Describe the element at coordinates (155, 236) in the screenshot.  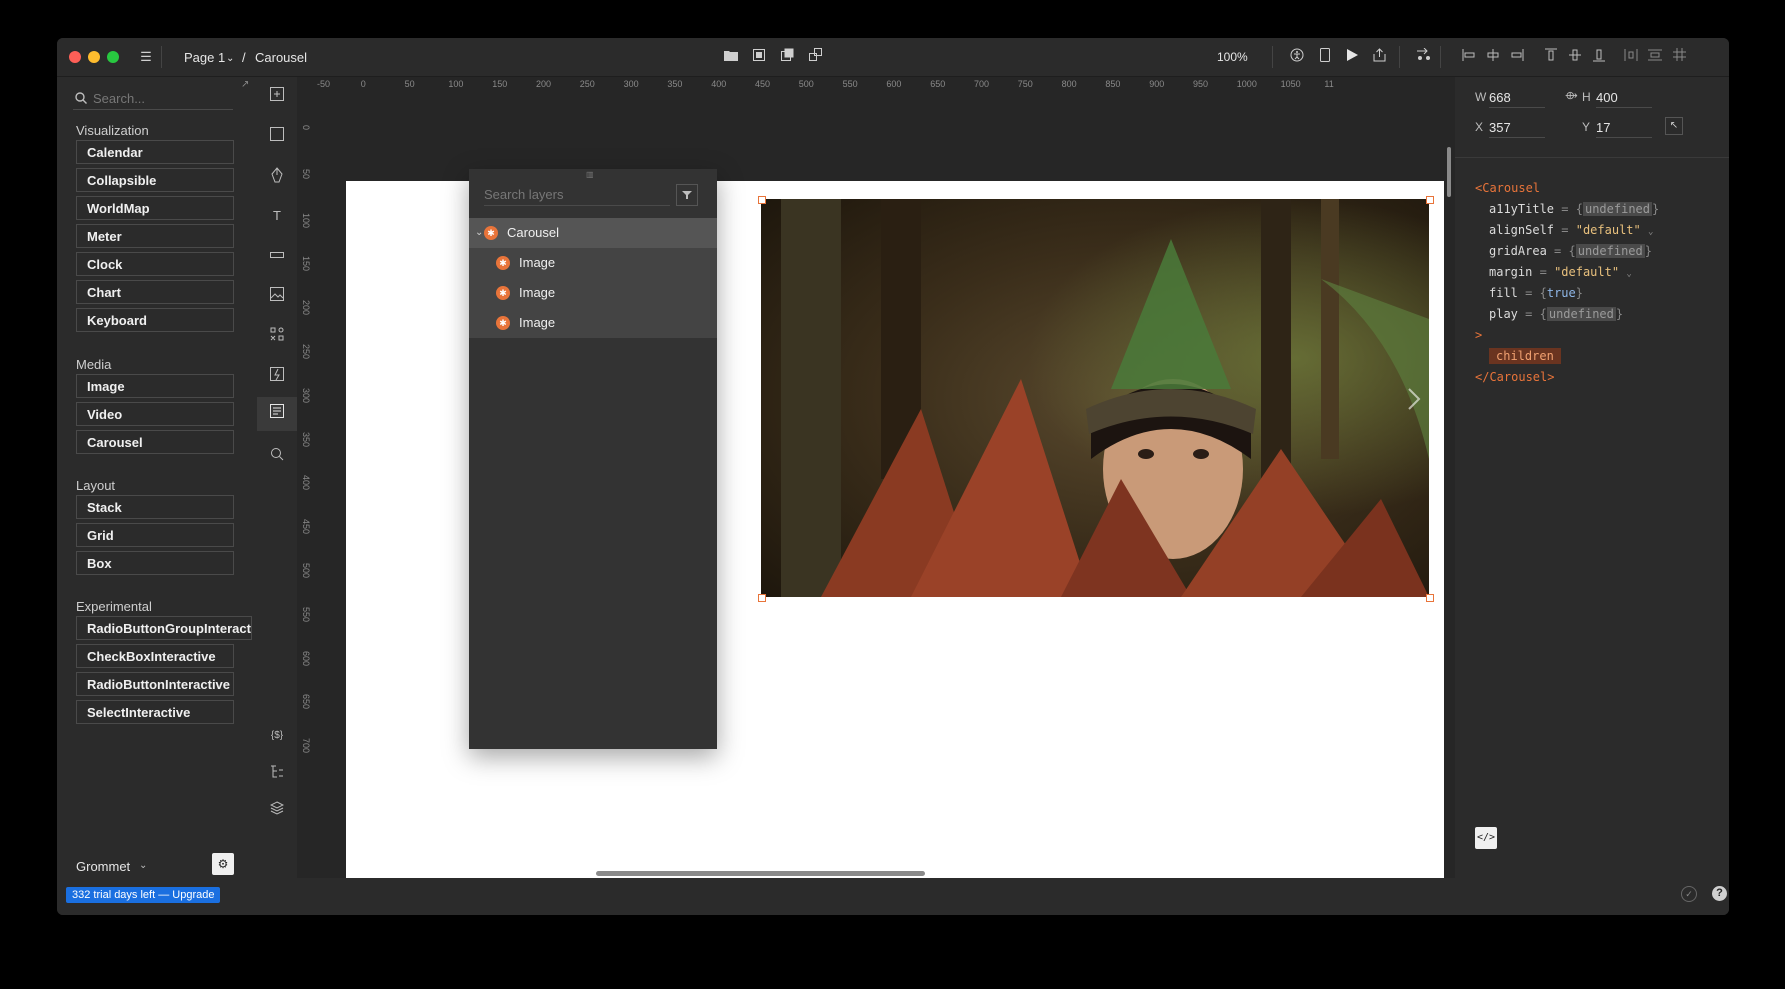
I see `component-meter: Meter` at that location.